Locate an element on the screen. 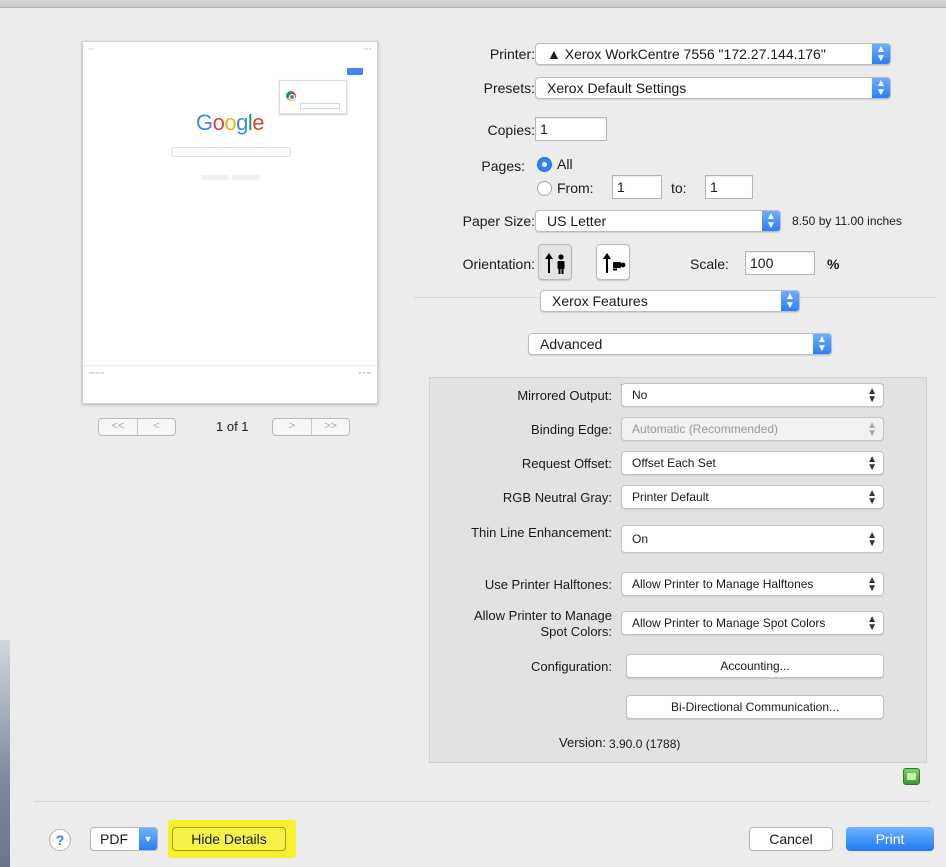 The width and height of the screenshot is (946, 867). scale-unit: % is located at coordinates (833, 264).